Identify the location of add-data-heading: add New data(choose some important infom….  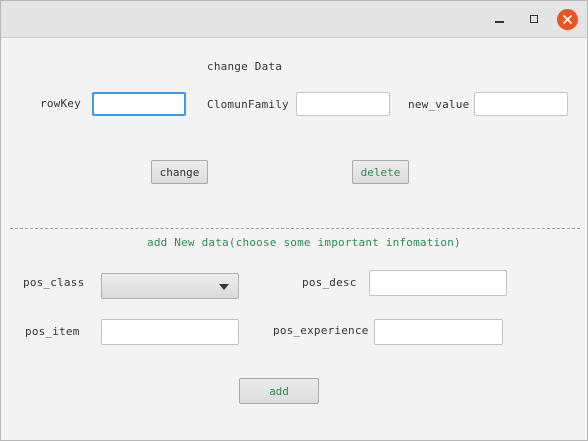
(304, 242).